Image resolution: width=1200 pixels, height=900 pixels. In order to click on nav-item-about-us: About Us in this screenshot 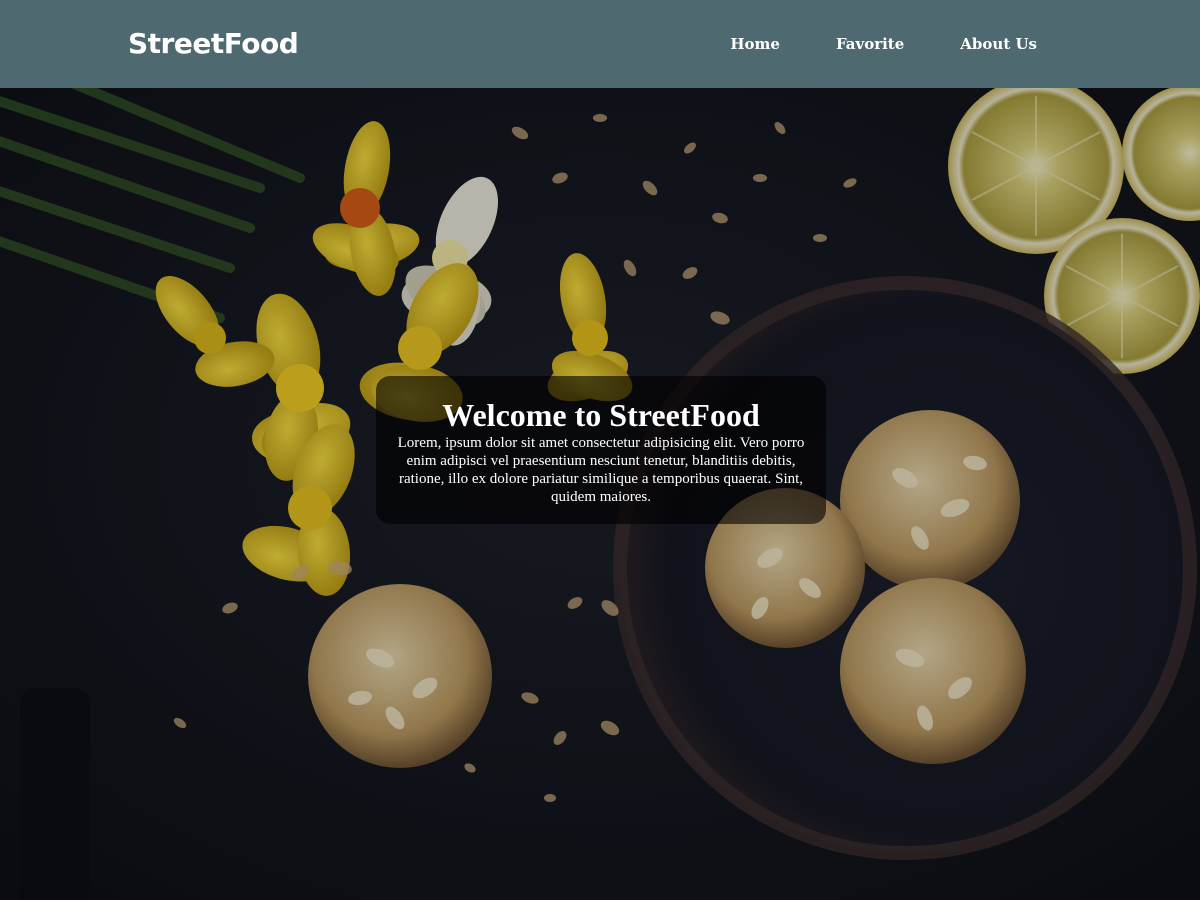, I will do `click(998, 44)`.